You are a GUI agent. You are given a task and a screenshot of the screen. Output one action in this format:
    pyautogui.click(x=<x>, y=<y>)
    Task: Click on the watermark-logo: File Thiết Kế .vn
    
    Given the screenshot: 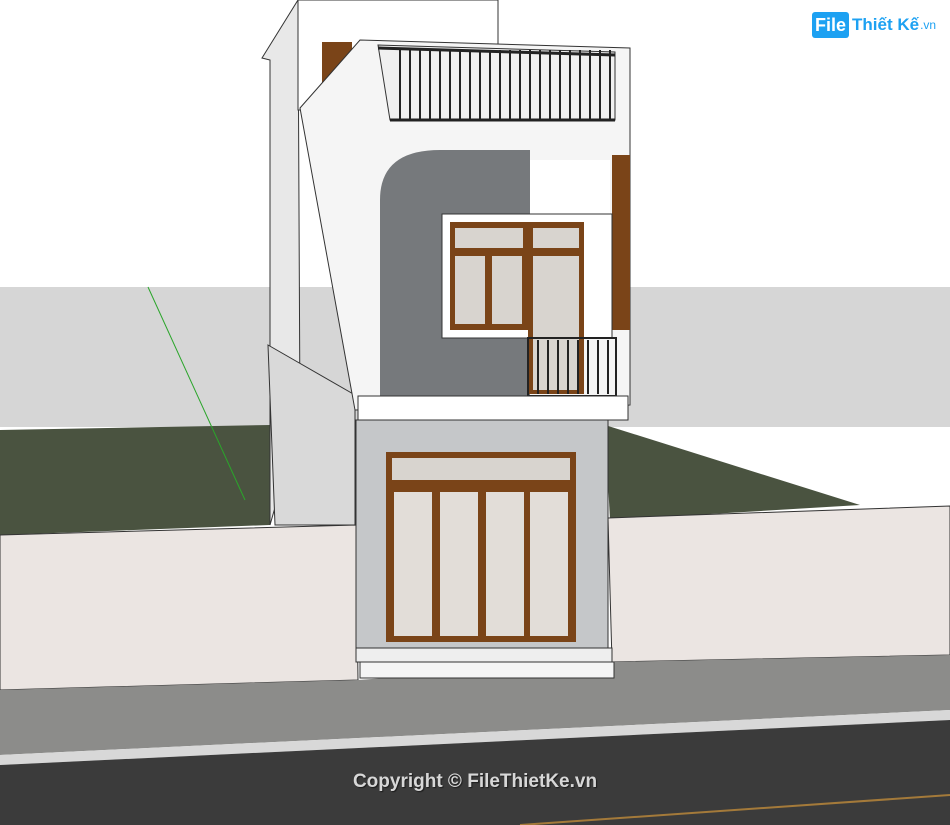 What is the action you would take?
    pyautogui.click(x=874, y=25)
    